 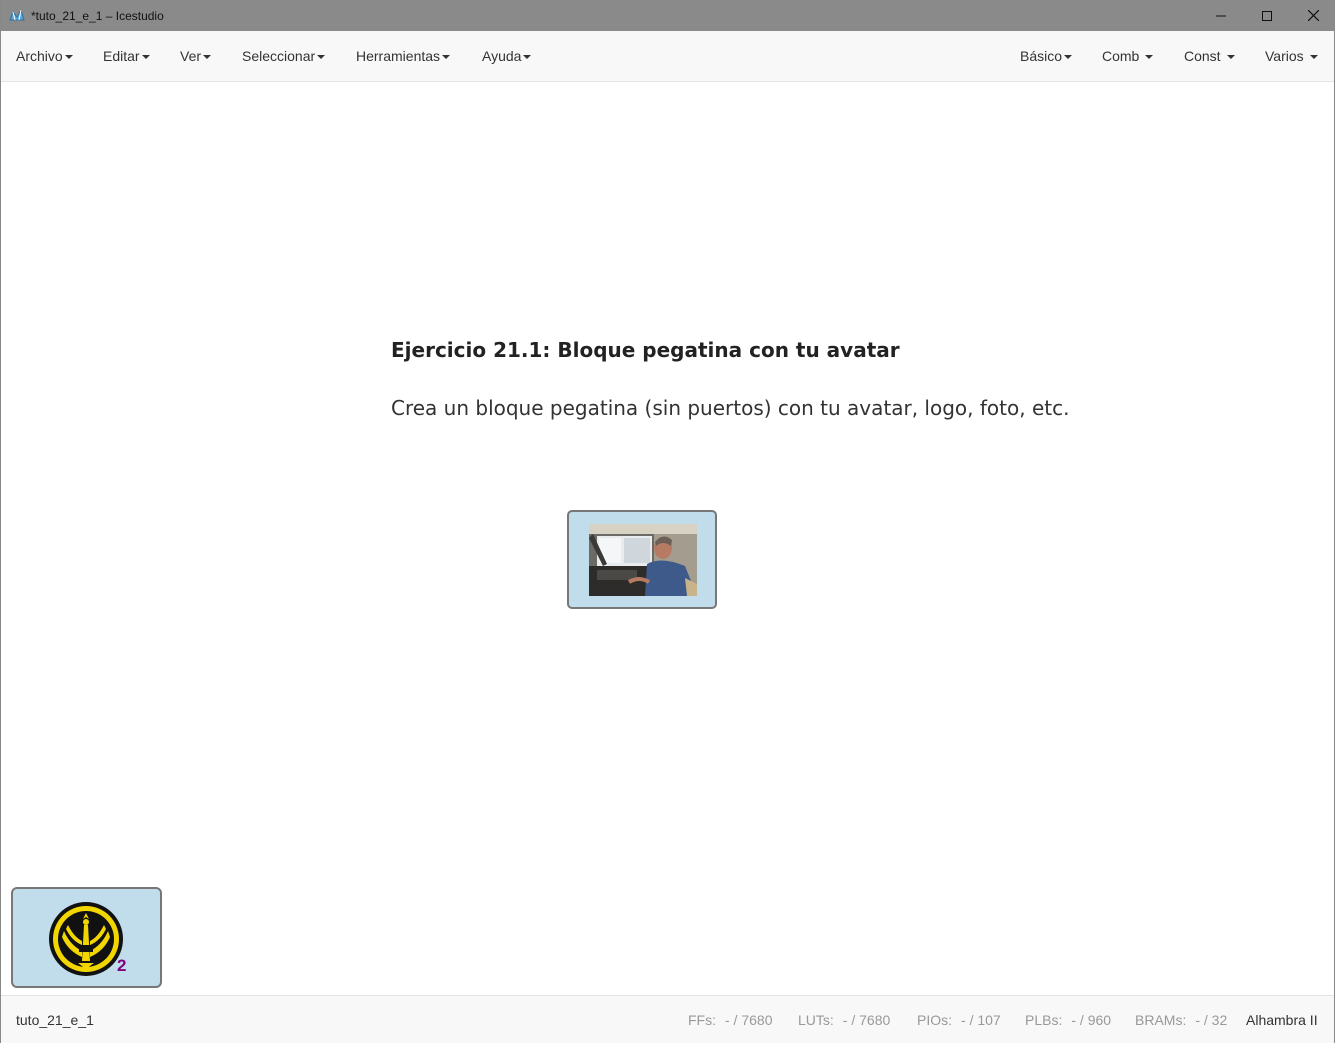 I want to click on menu-seleccionar: Seleccionar, so click(x=284, y=56).